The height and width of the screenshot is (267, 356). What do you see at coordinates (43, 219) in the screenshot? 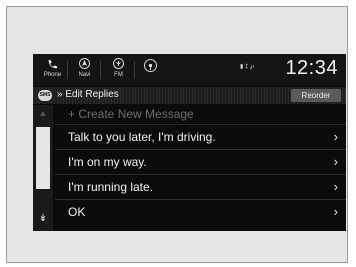
I see `scroll-down-icon: ↡` at bounding box center [43, 219].